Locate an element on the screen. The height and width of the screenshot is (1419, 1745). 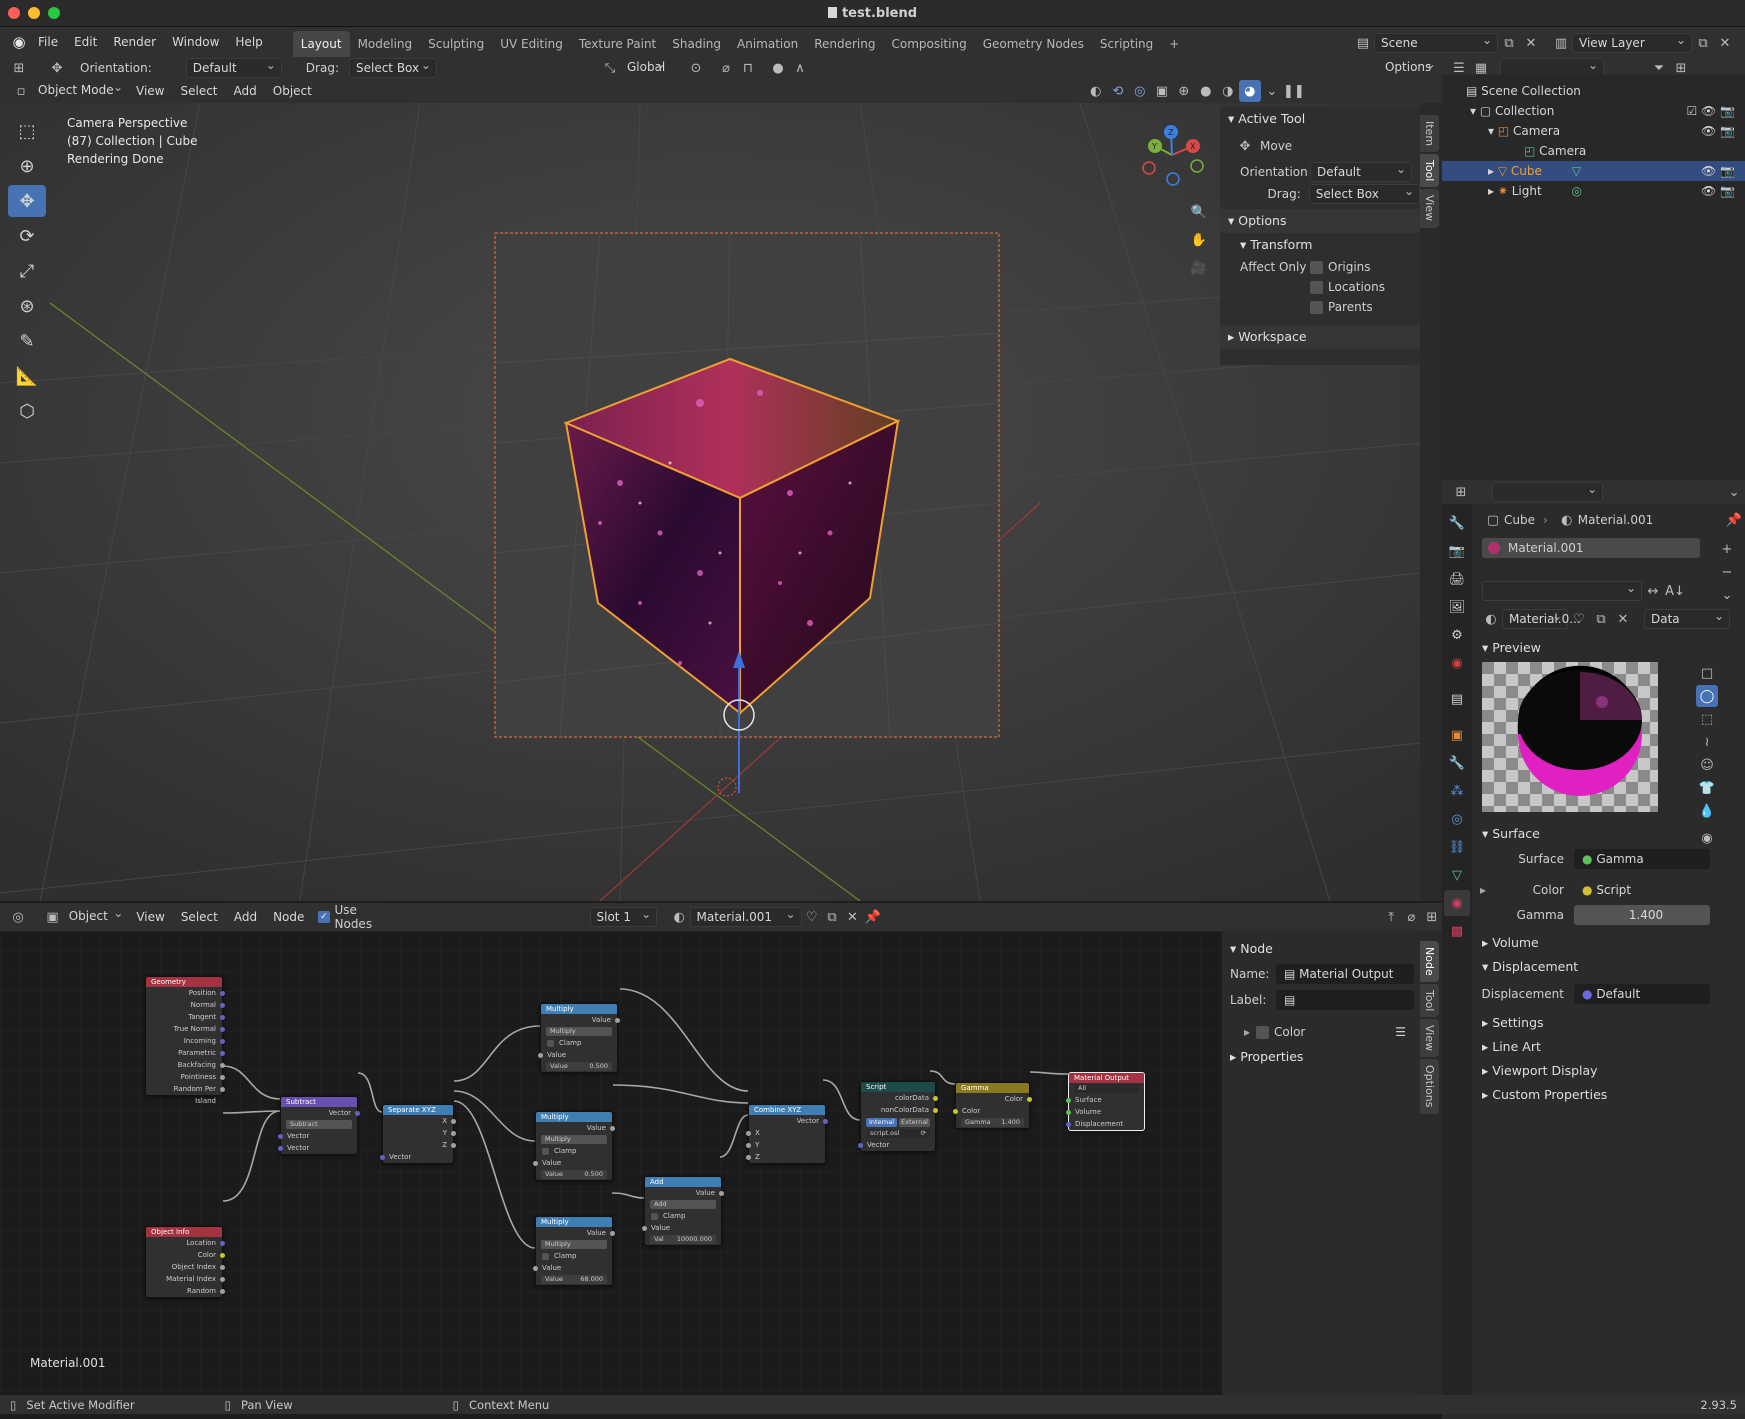
camera-view-icon: 🎥 is located at coordinates (1199, 268).